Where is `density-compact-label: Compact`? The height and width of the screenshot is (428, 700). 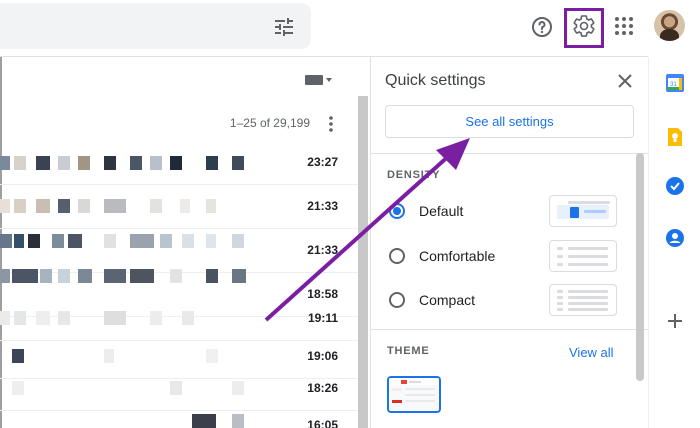 density-compact-label: Compact is located at coordinates (447, 300).